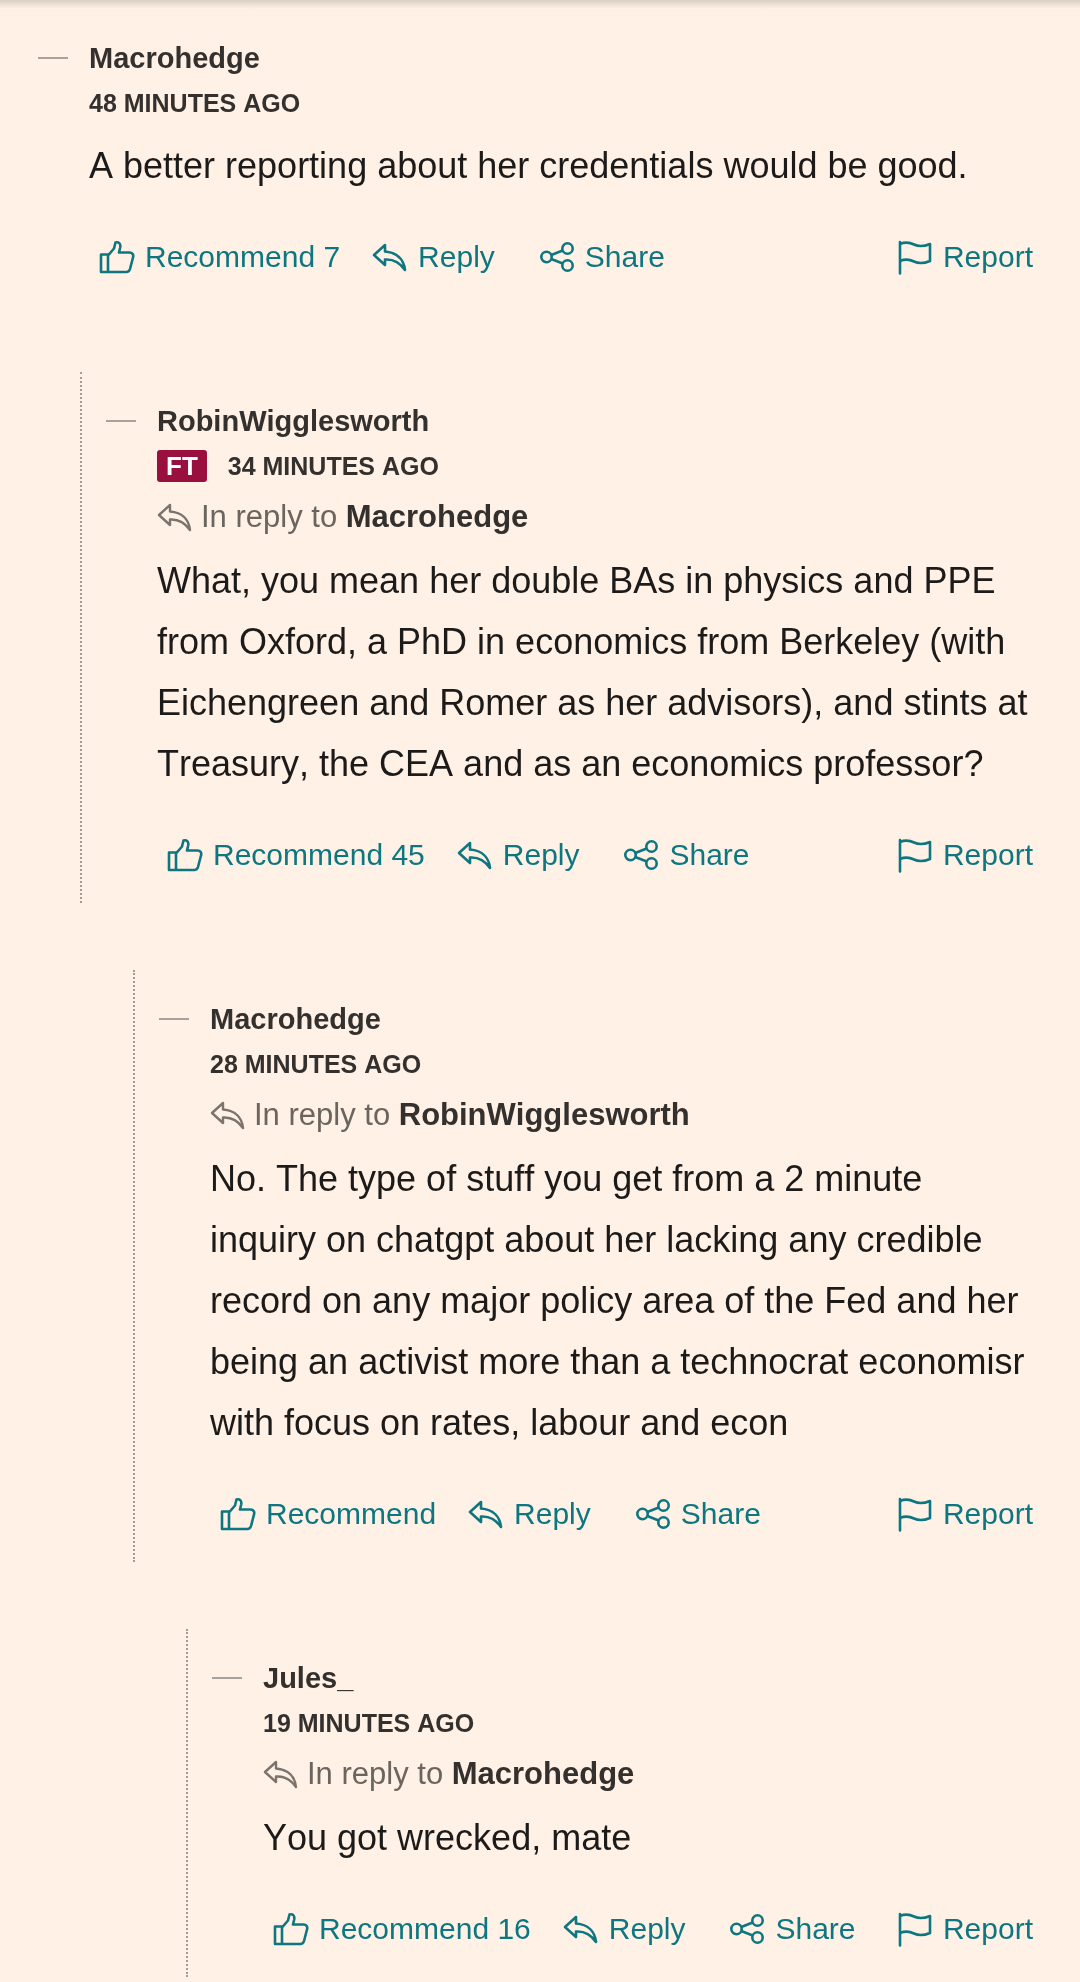  Describe the element at coordinates (195, 103) in the screenshot. I see `timestamp: 48 MINUTES AGO` at that location.